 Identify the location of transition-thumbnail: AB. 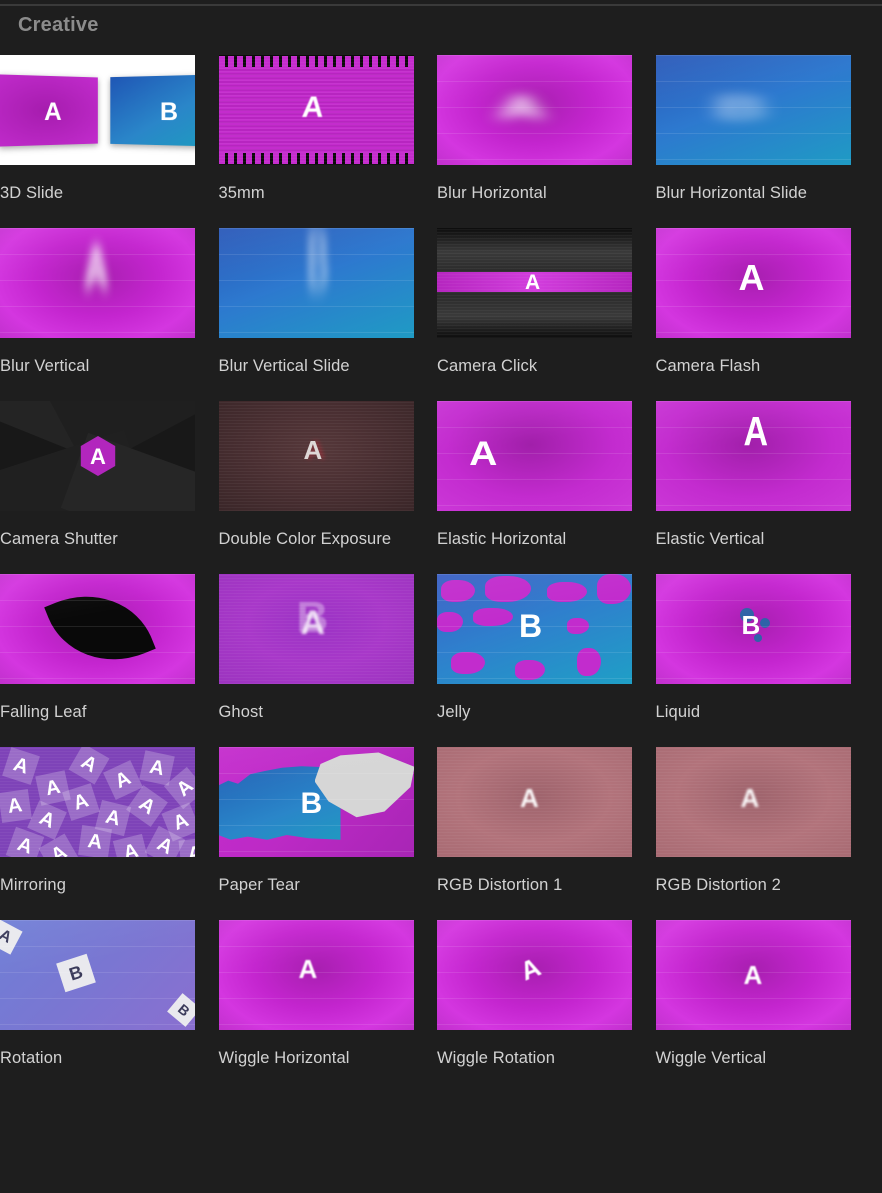
(97, 110).